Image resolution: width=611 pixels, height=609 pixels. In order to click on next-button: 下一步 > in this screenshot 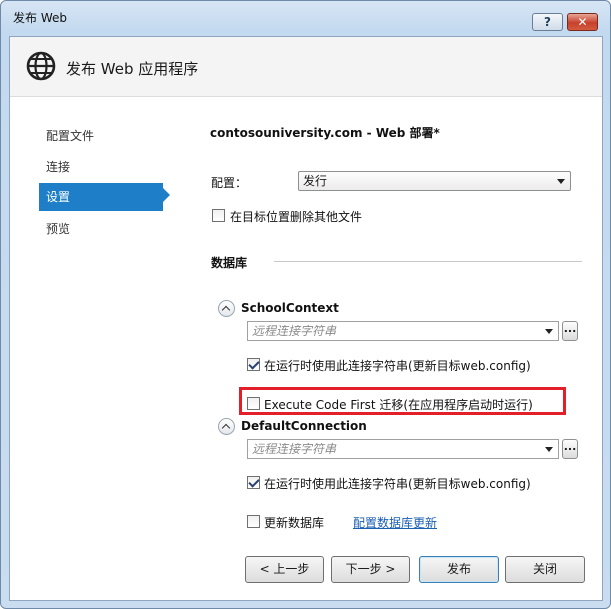, I will do `click(370, 569)`.